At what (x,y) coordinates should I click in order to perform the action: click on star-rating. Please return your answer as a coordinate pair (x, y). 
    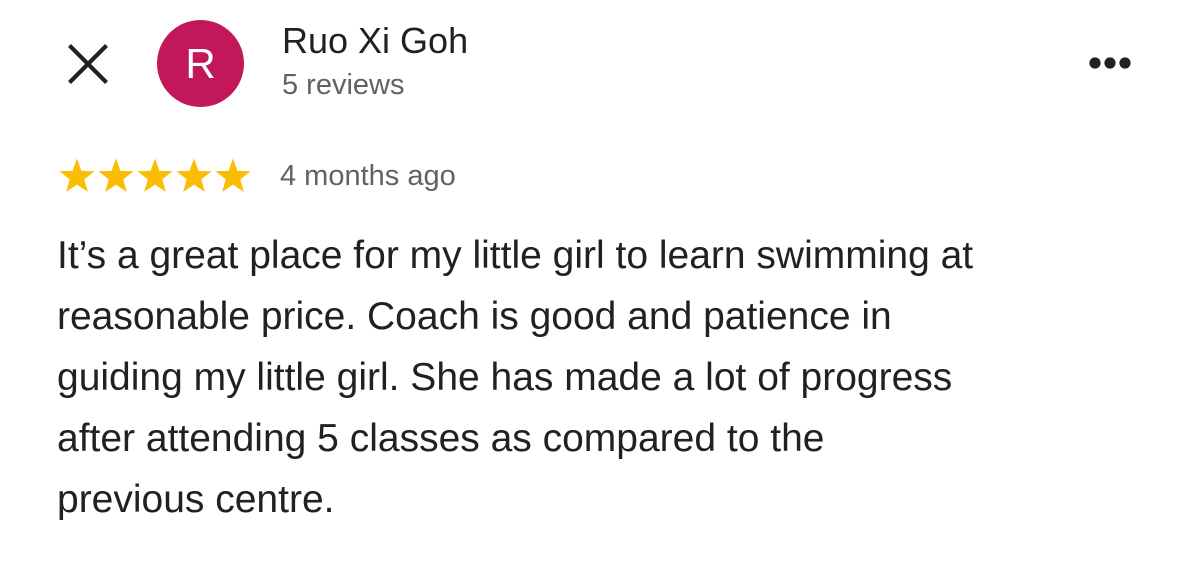
    Looking at the image, I should click on (155, 176).